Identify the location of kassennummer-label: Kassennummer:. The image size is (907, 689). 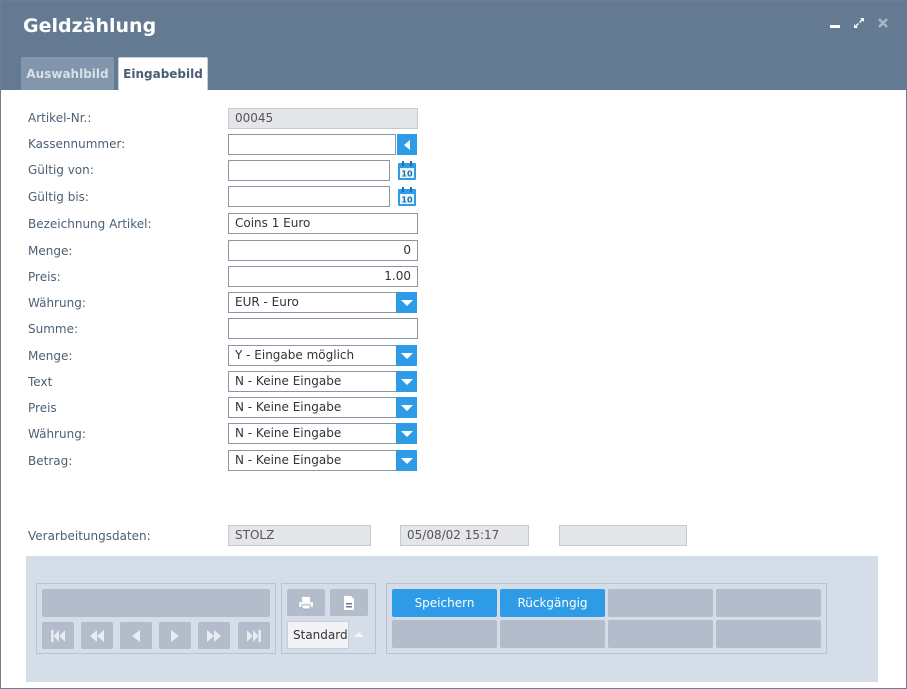
(77, 144).